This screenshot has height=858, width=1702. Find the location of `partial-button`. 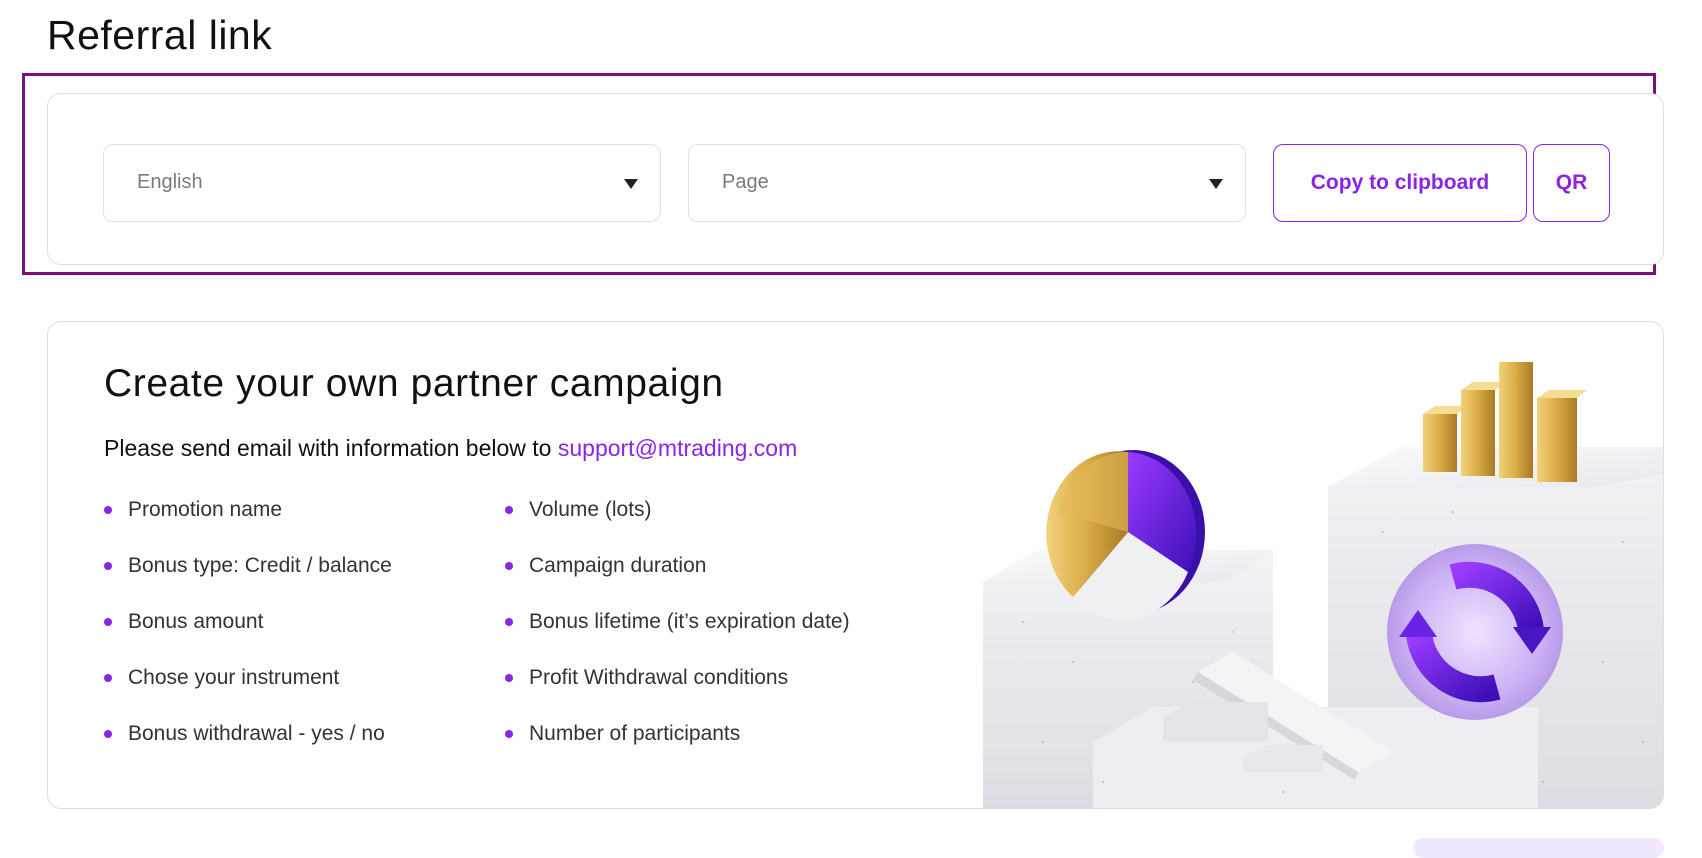

partial-button is located at coordinates (1538, 848).